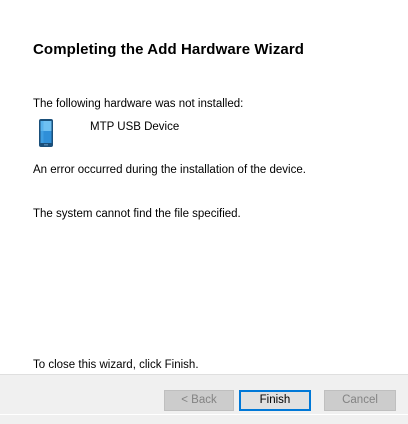 This screenshot has height=424, width=408. I want to click on back-button: < Back, so click(199, 400).